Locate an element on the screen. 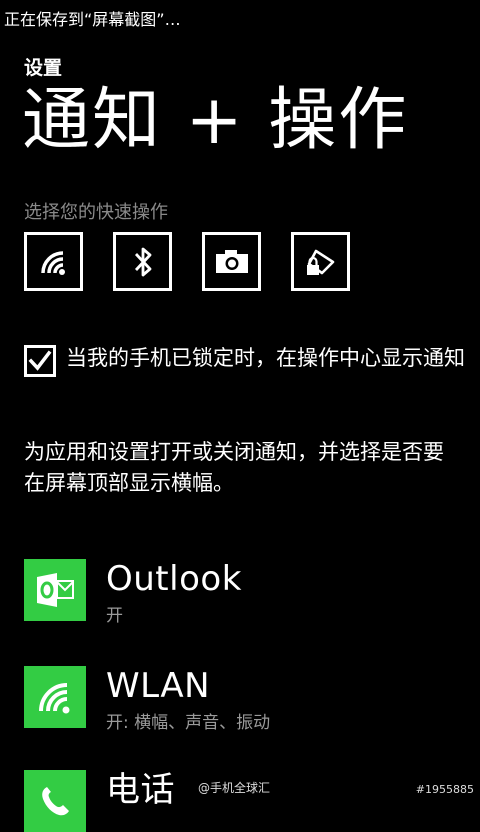 Image resolution: width=480 pixels, height=832 pixels. outlook-icon is located at coordinates (55, 590).